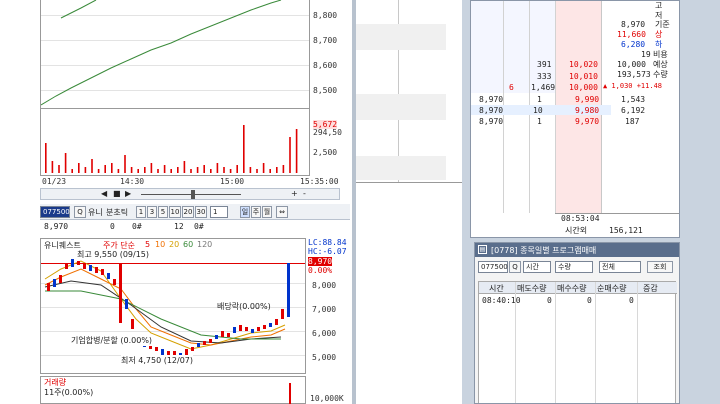 The height and width of the screenshot is (404, 720). Describe the element at coordinates (193, 194) in the screenshot. I see `zoom-slider-thumb` at that location.